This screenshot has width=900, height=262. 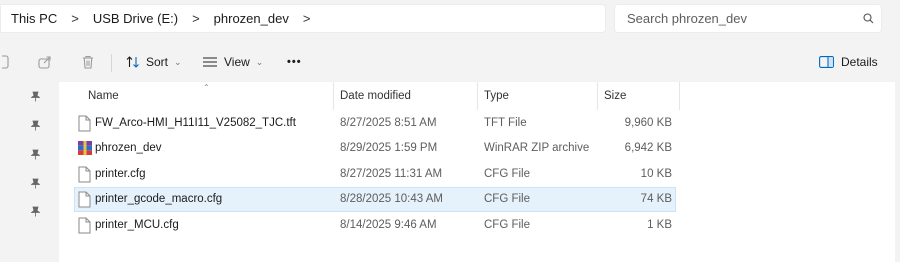 What do you see at coordinates (859, 62) in the screenshot?
I see `details-label: Details` at bounding box center [859, 62].